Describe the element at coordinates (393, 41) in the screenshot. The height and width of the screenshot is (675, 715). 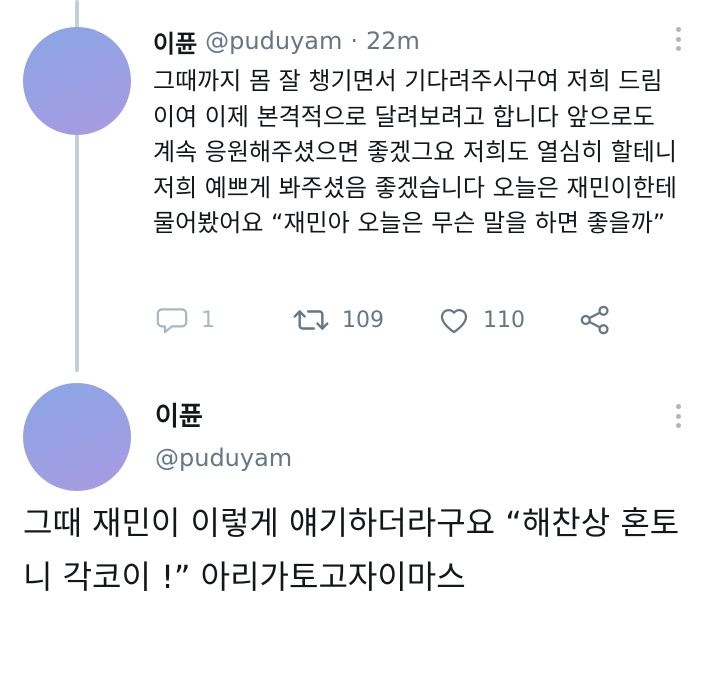
I see `timestamp: 22m` at that location.